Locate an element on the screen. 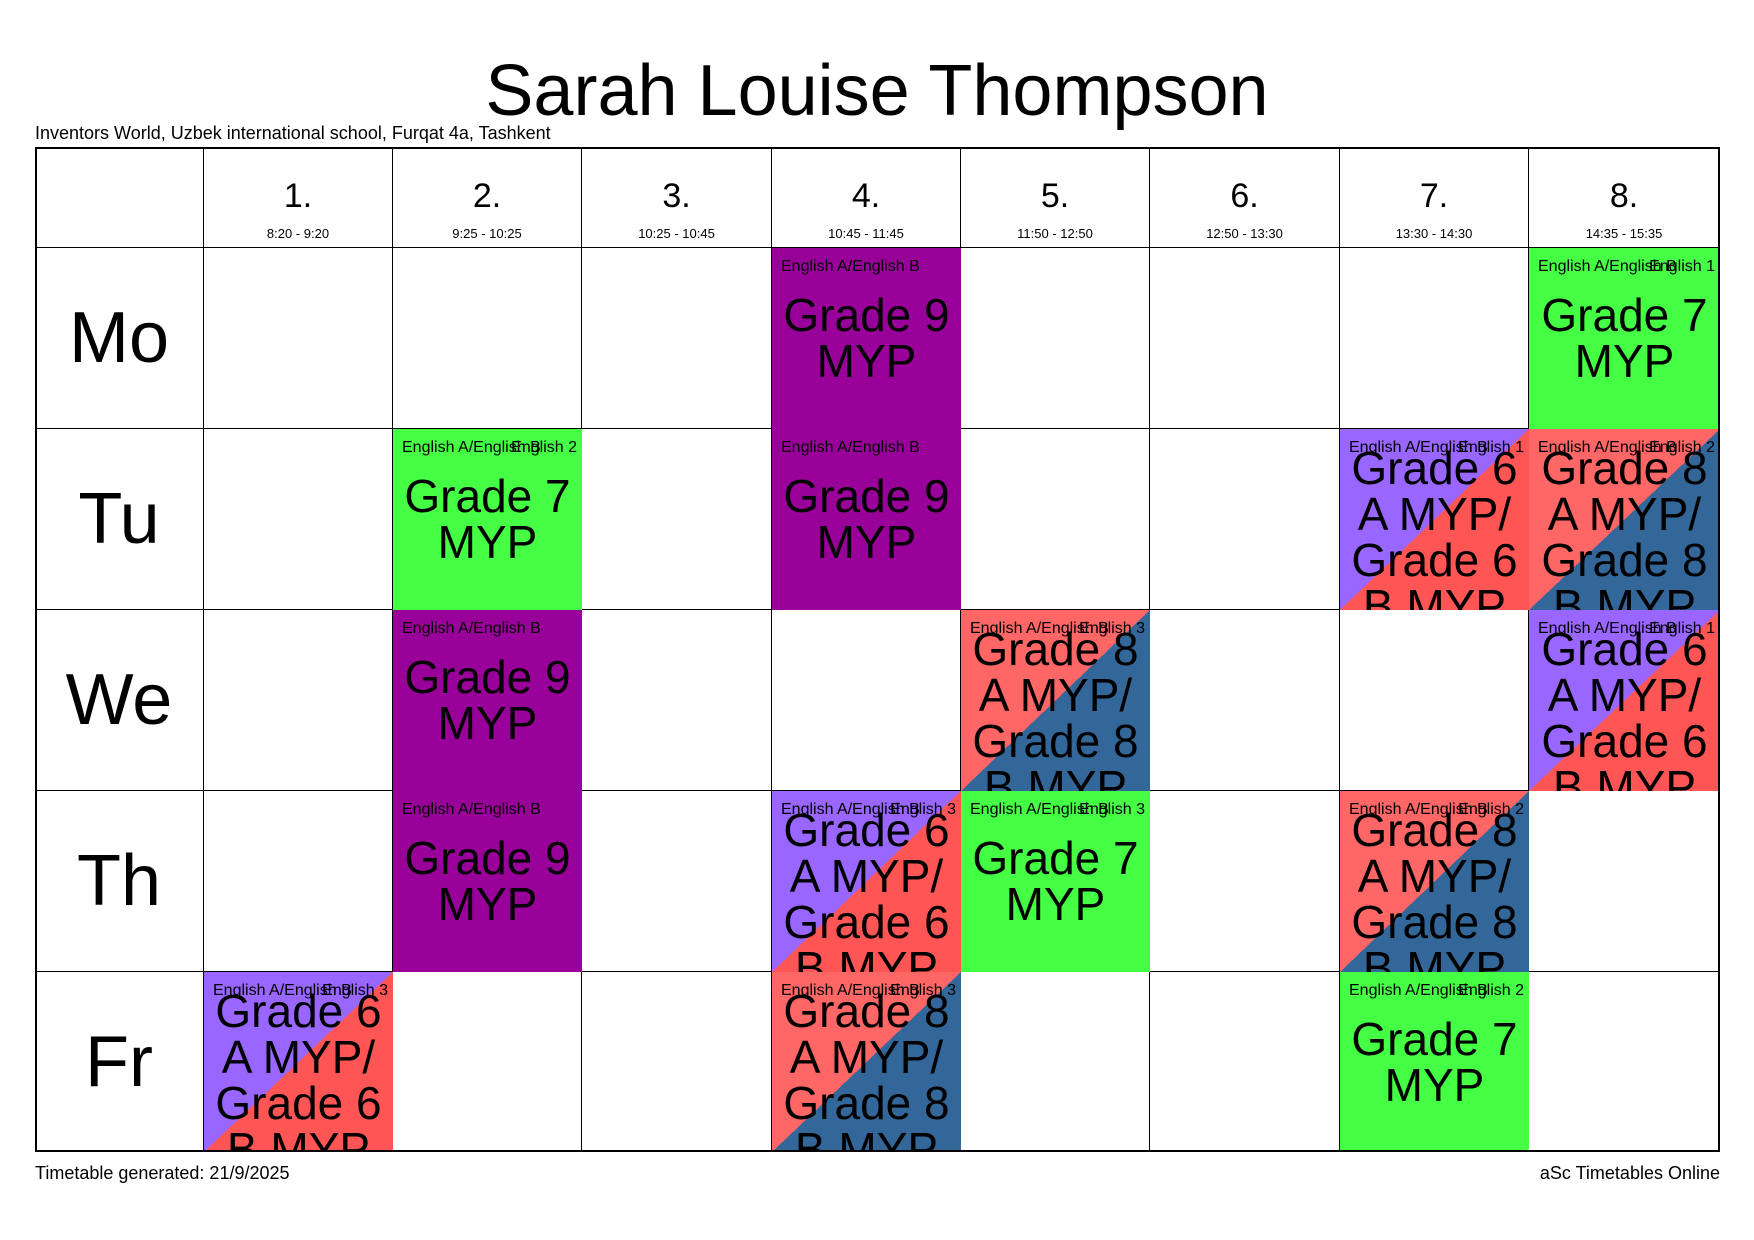 Image resolution: width=1754 pixels, height=1240 pixels. period-number: 8. is located at coordinates (1624, 196).